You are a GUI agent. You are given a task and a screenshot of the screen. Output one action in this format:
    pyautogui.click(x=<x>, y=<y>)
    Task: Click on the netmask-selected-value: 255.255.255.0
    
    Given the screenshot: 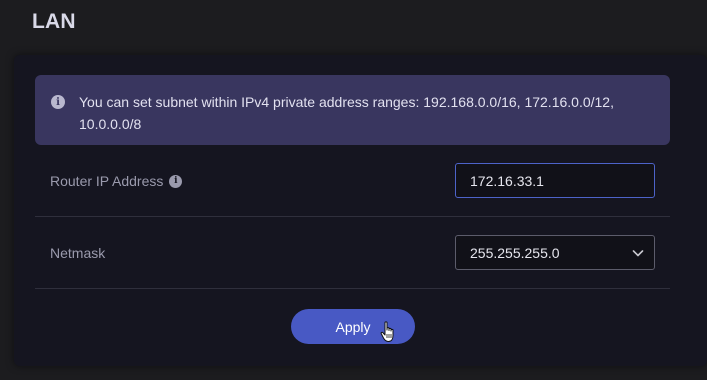 What is the action you would take?
    pyautogui.click(x=515, y=252)
    